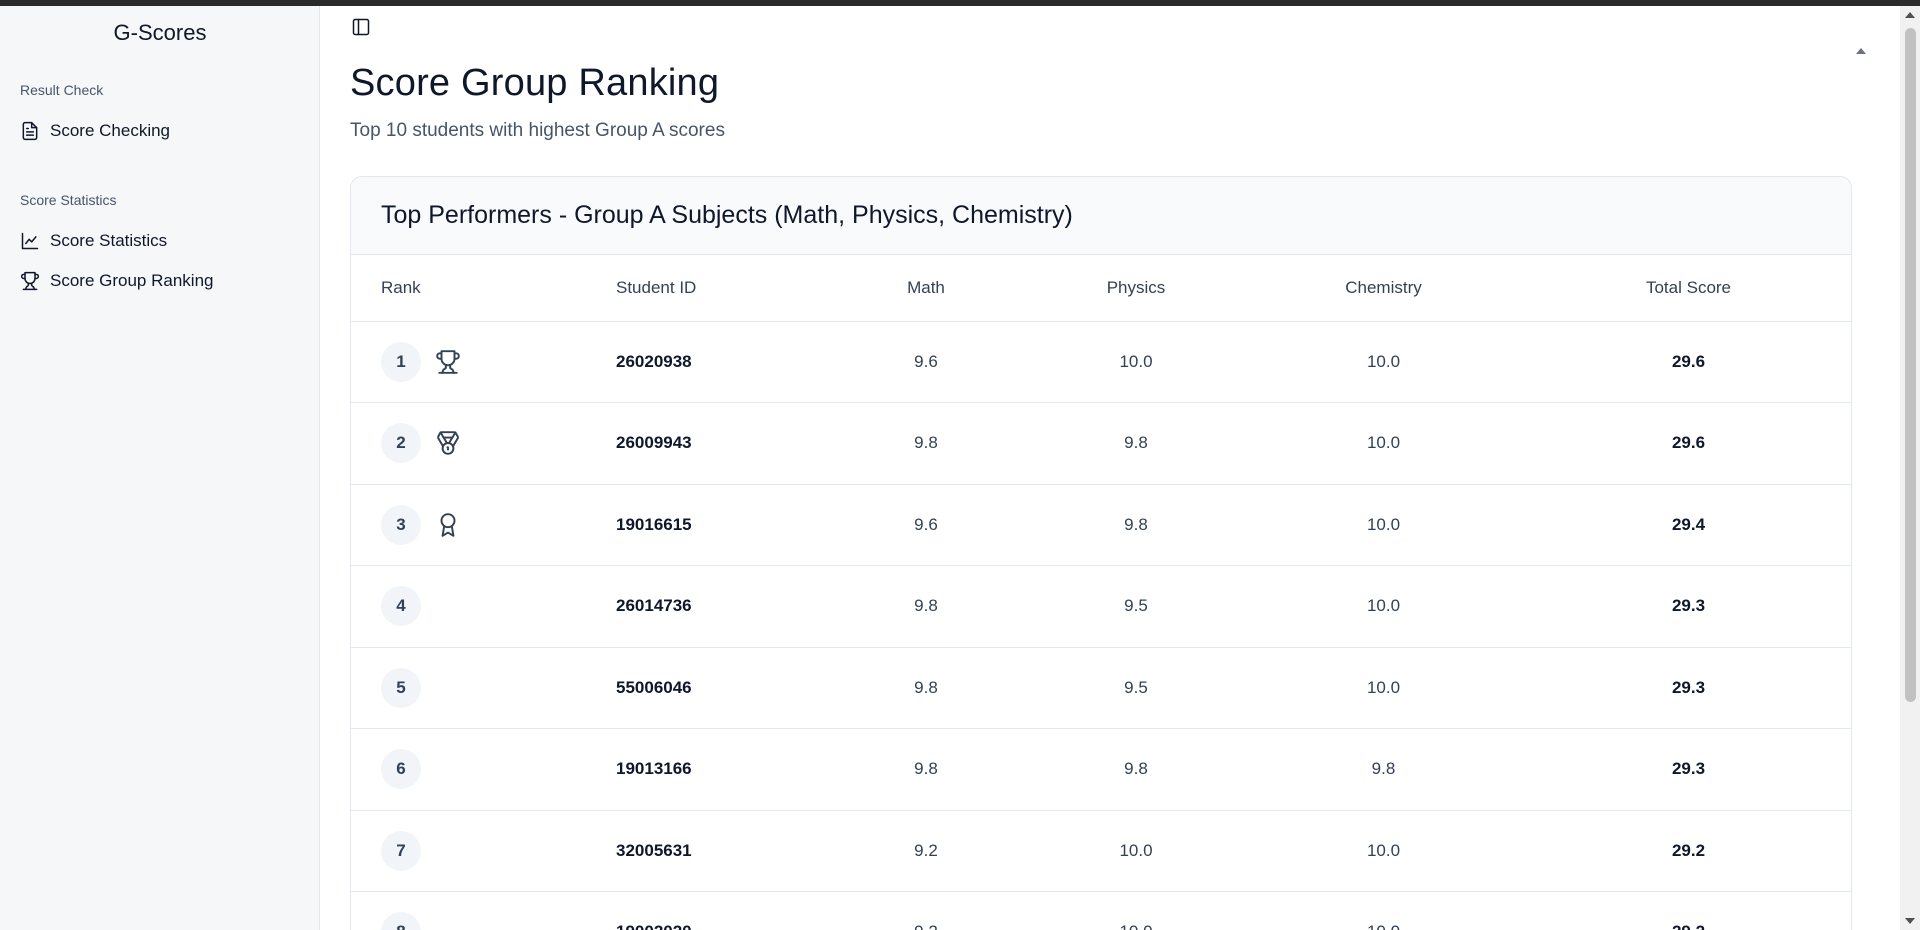  I want to click on scroll-up-arrow, so click(1910, 15).